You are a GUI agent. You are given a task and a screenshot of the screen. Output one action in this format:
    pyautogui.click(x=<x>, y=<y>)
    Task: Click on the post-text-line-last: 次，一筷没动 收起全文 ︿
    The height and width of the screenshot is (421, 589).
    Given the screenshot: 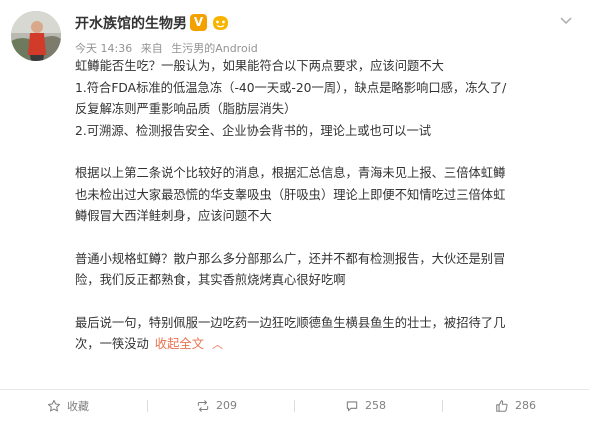 What is the action you would take?
    pyautogui.click(x=325, y=345)
    